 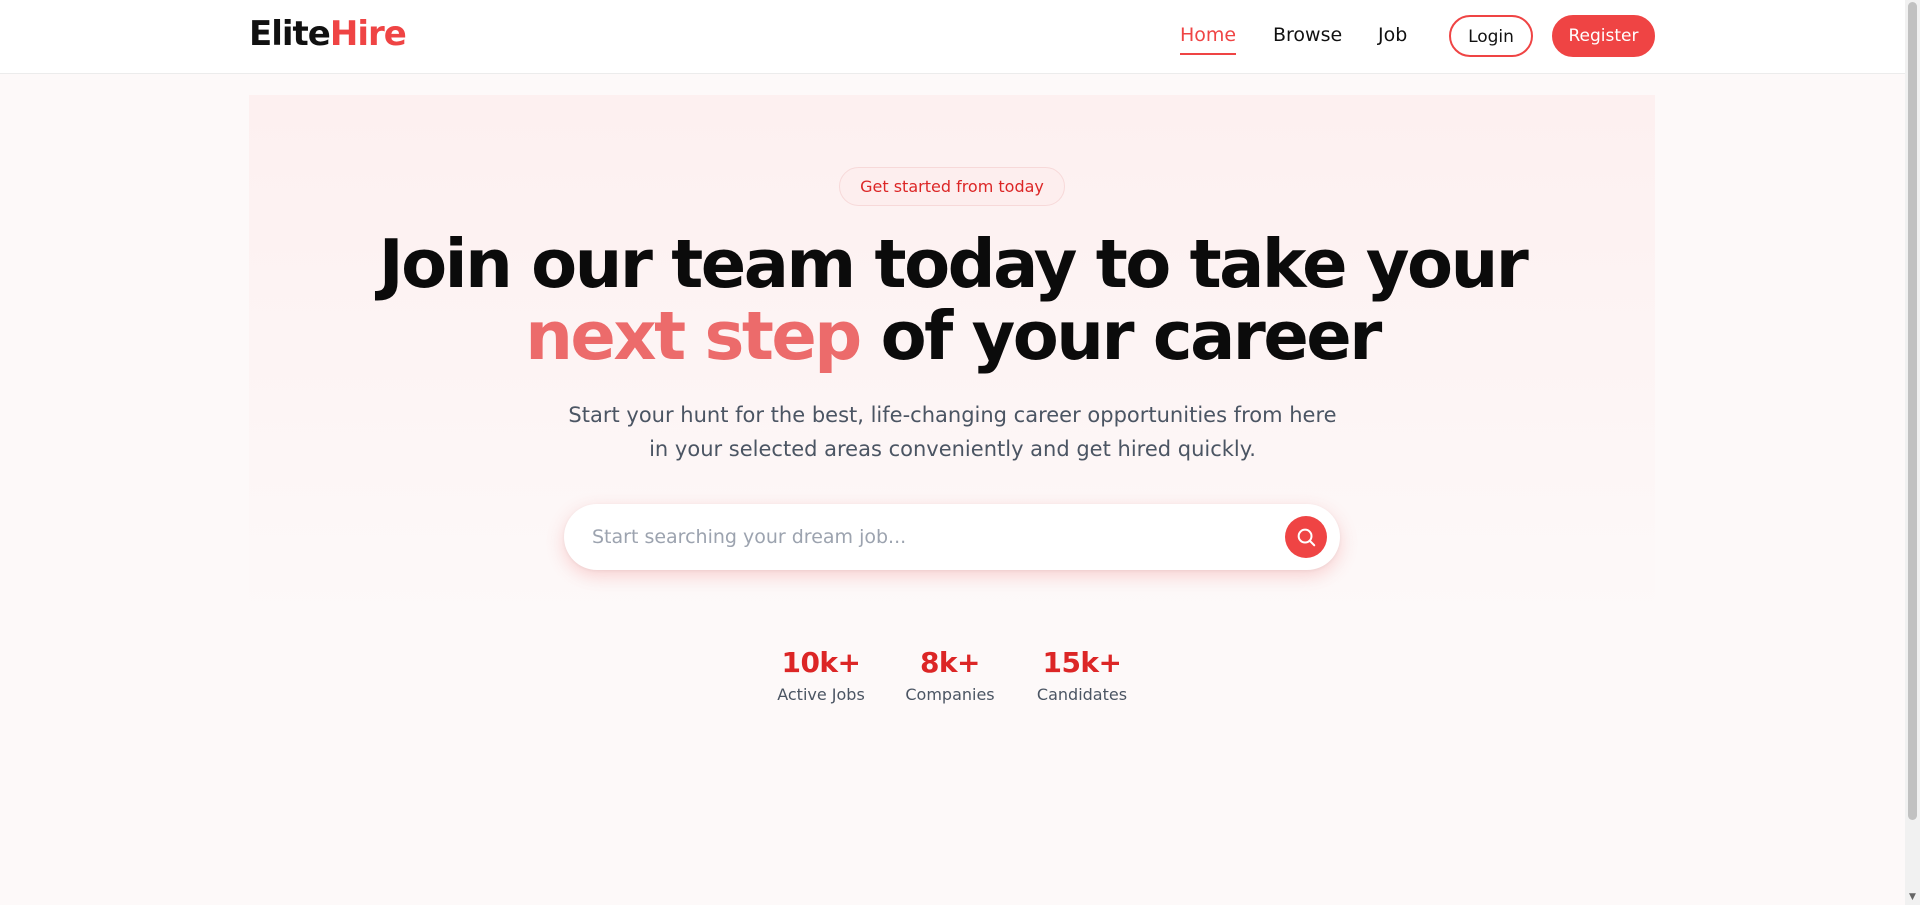 I want to click on logo-part-elite: Elite, so click(x=290, y=34).